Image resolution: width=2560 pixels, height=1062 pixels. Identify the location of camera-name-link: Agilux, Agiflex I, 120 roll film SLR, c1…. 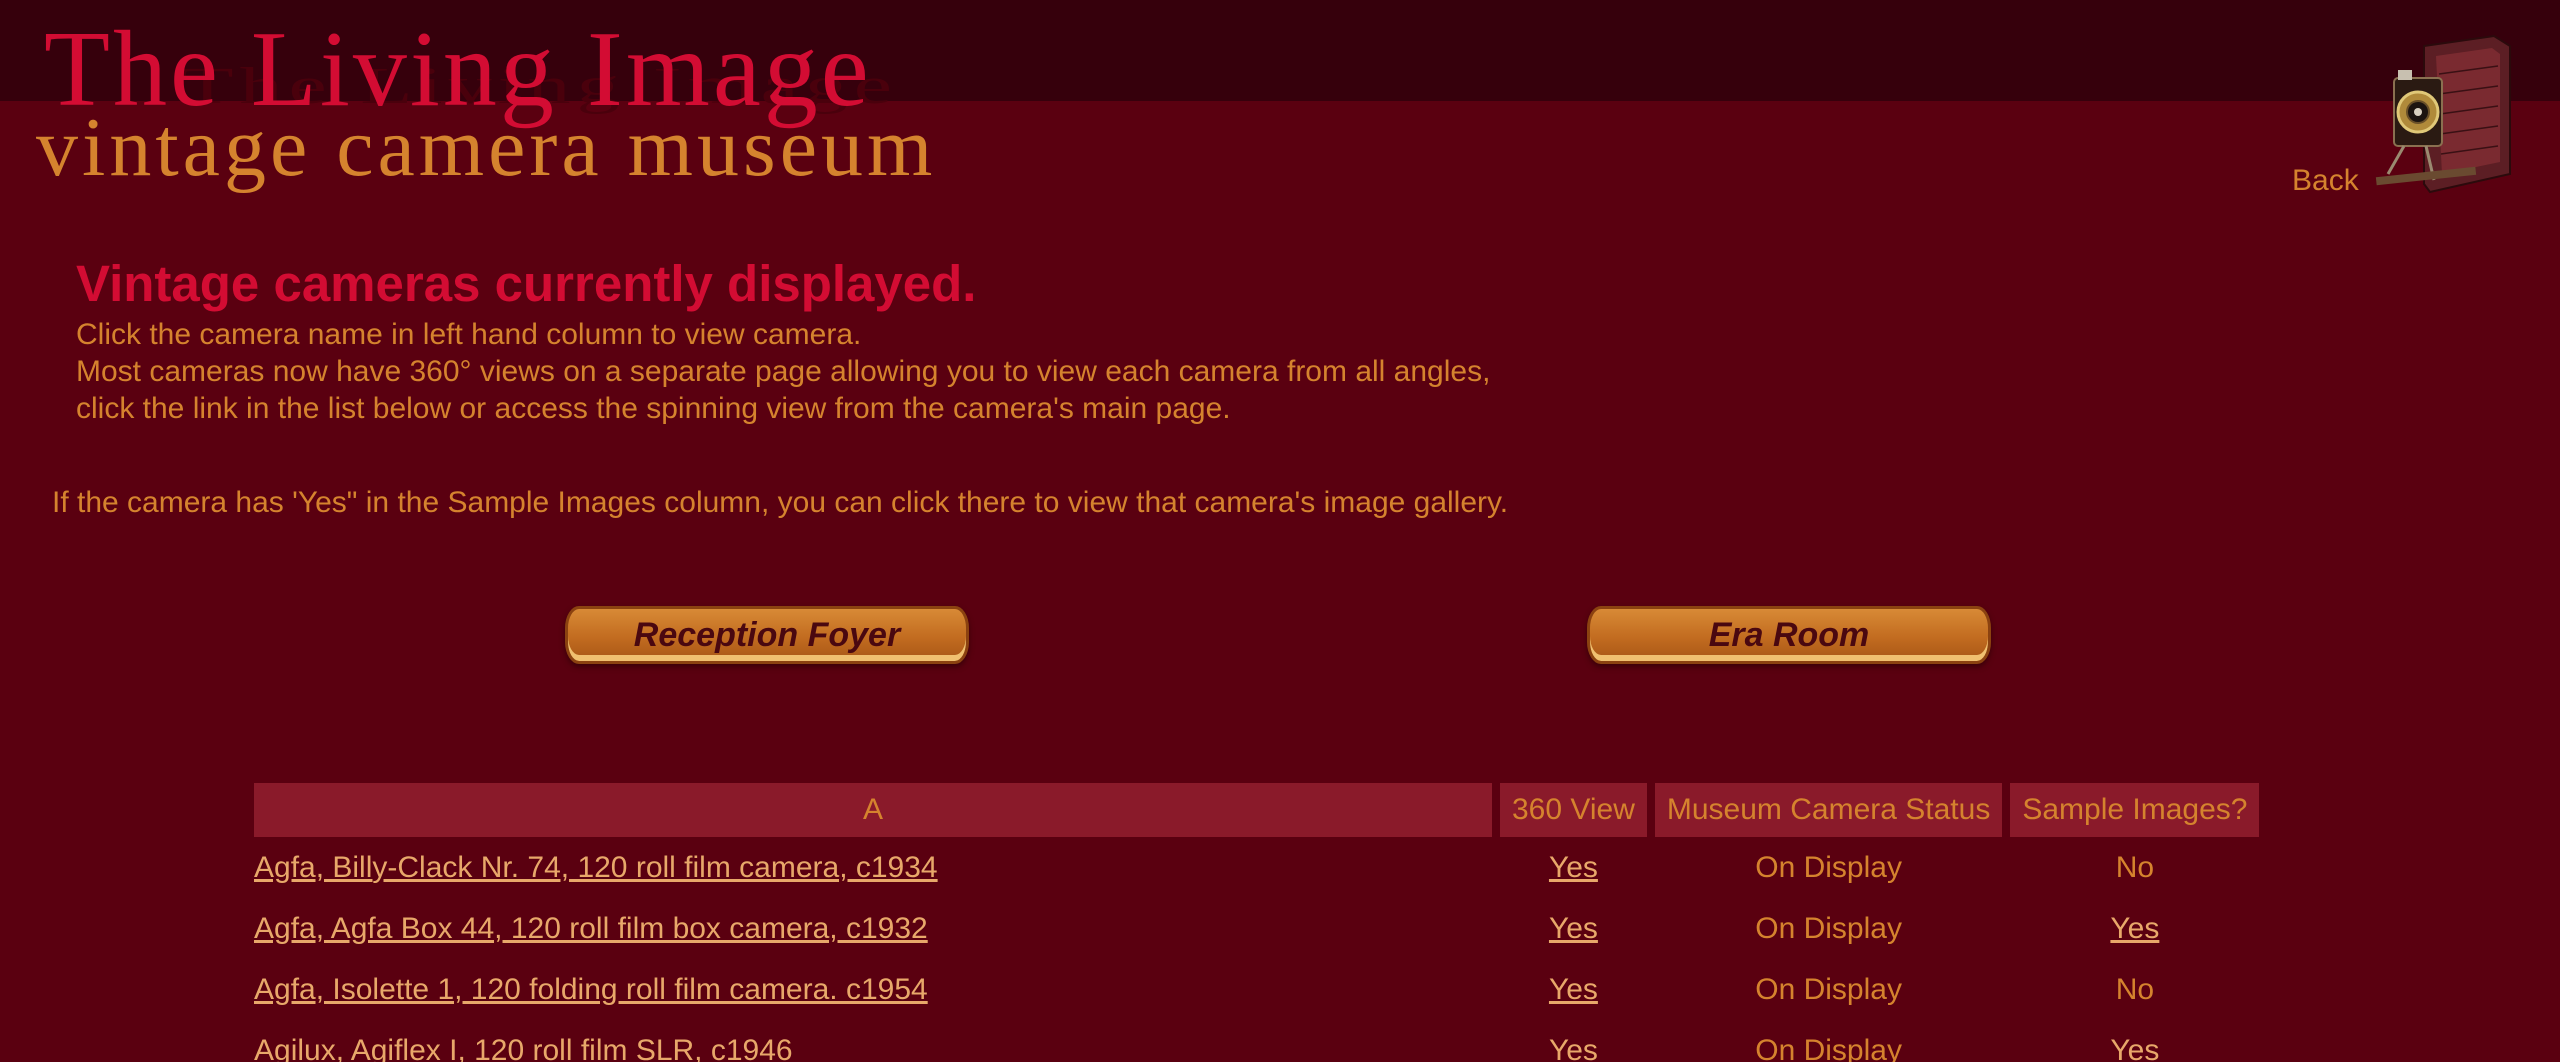
(523, 1048).